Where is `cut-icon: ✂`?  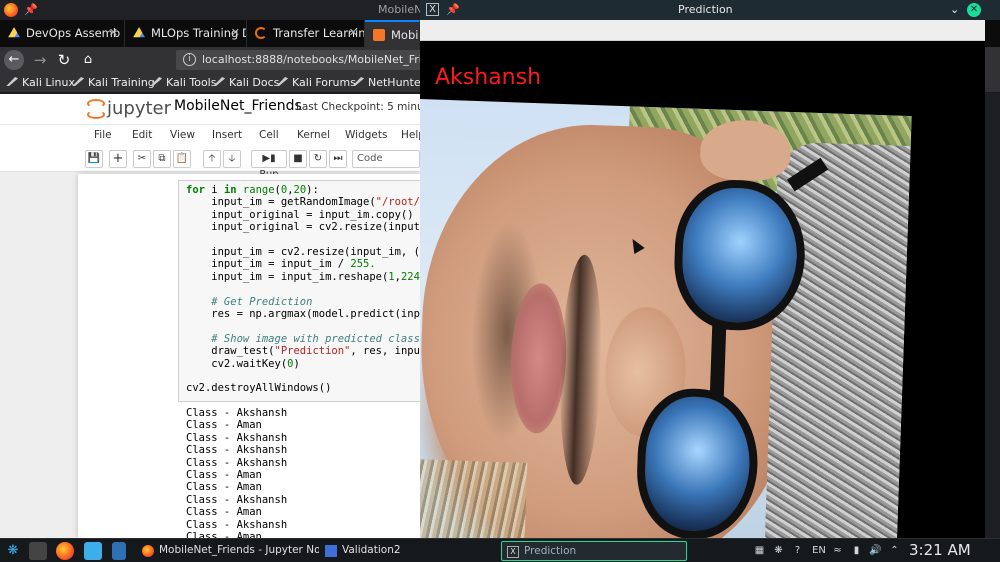 cut-icon: ✂ is located at coordinates (142, 159).